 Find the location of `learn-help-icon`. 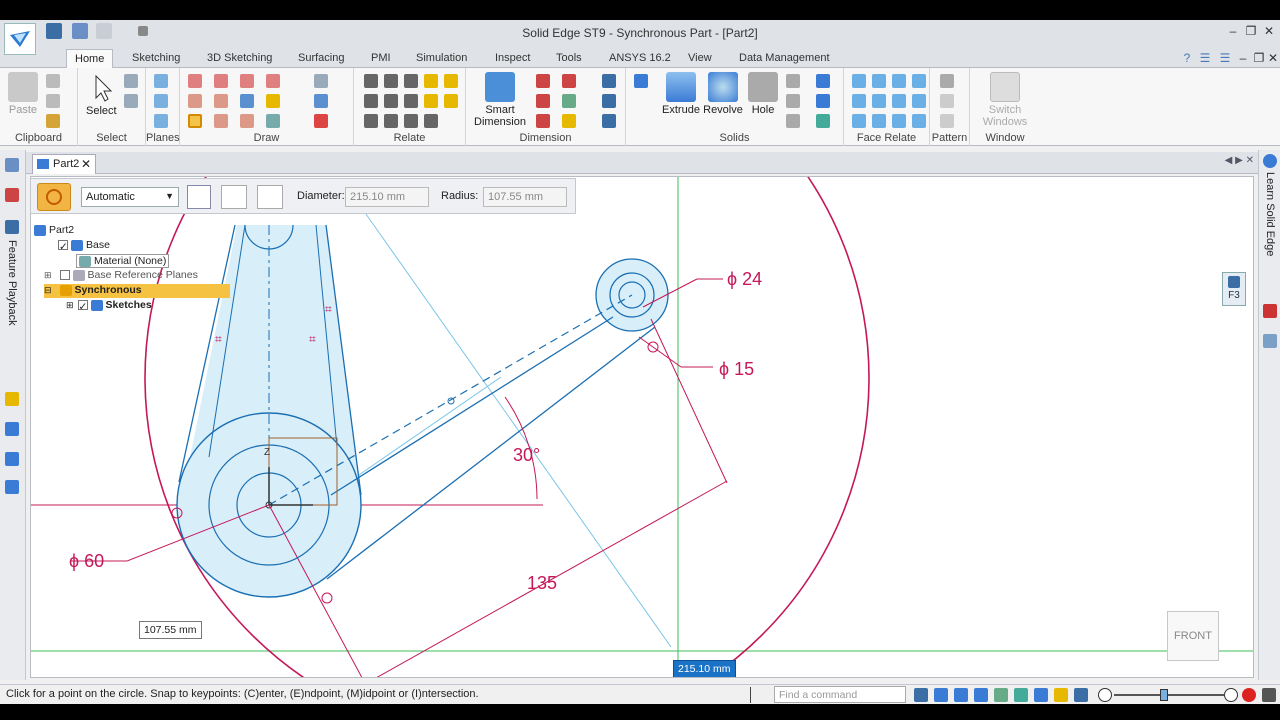

learn-help-icon is located at coordinates (1270, 161).